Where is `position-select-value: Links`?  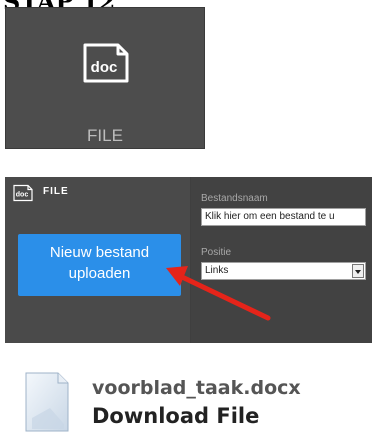 position-select-value: Links is located at coordinates (217, 270).